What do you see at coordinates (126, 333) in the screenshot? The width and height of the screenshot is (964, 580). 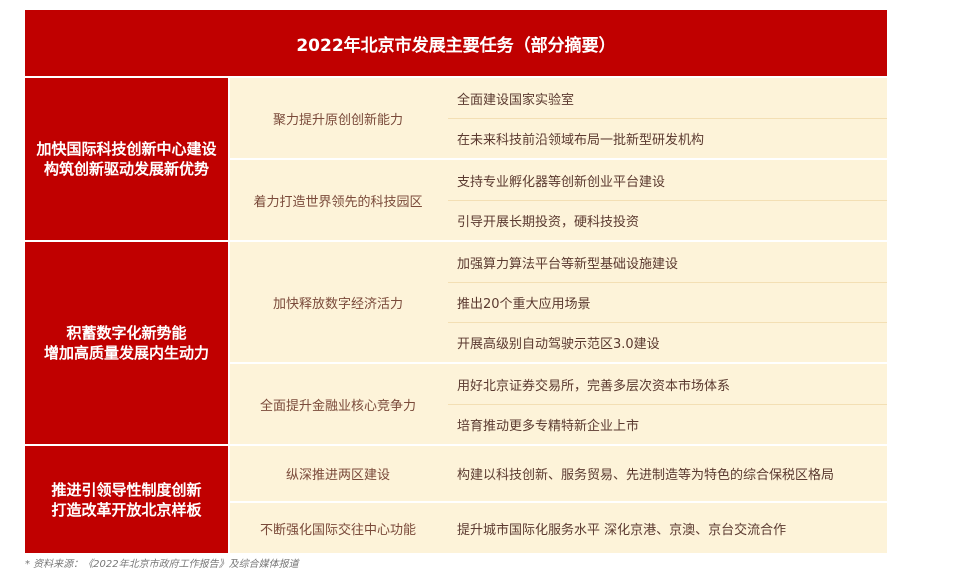 I see `section-label-line: 积蓄数字化新势能` at bounding box center [126, 333].